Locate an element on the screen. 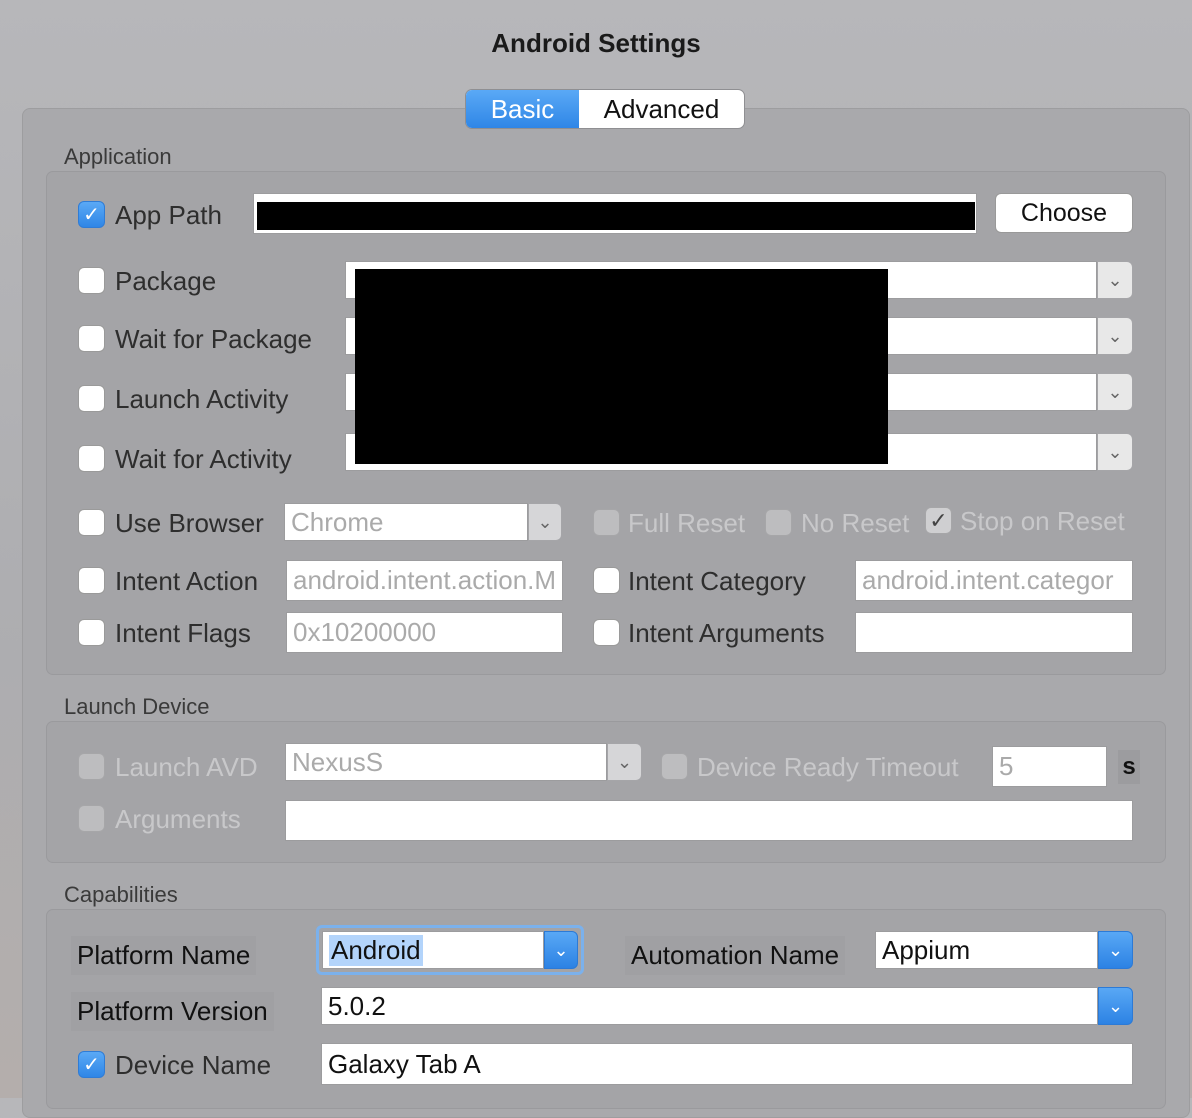 This screenshot has height=1118, width=1192. choose-button: Choose is located at coordinates (1064, 213).